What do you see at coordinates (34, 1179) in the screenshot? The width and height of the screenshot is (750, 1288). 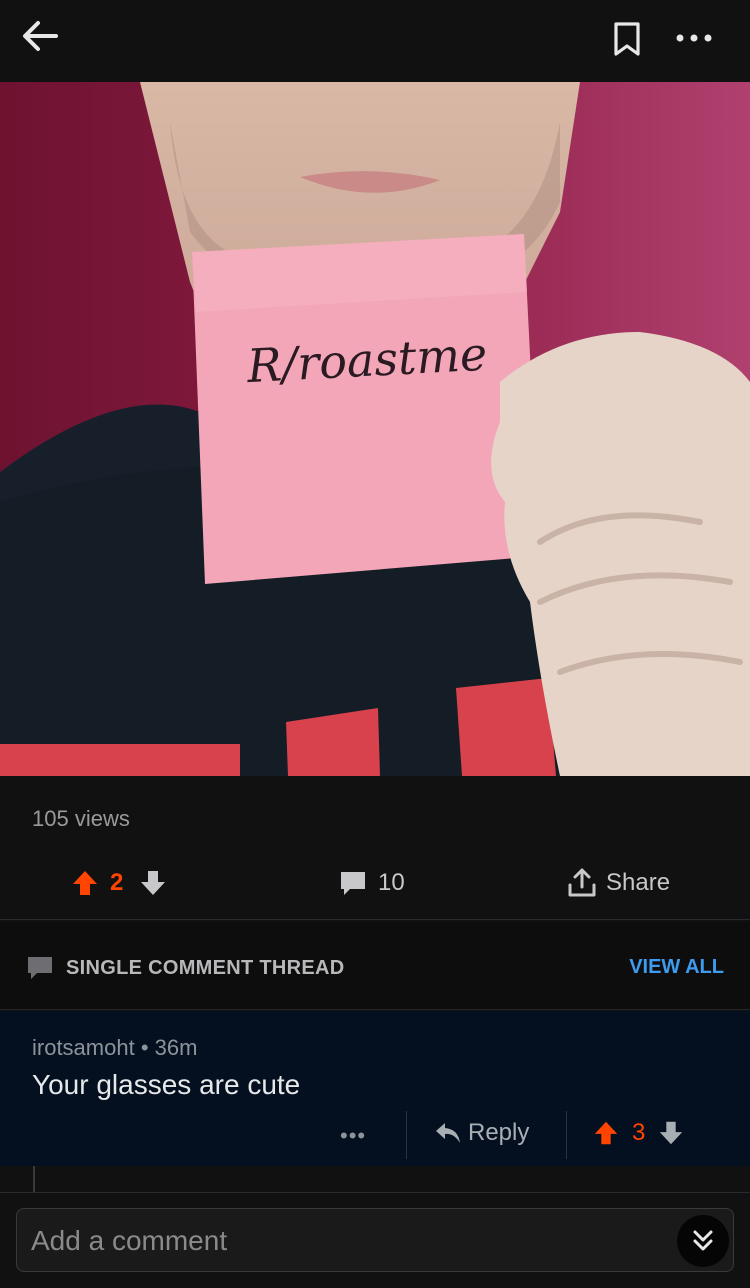 I see `thread-line` at bounding box center [34, 1179].